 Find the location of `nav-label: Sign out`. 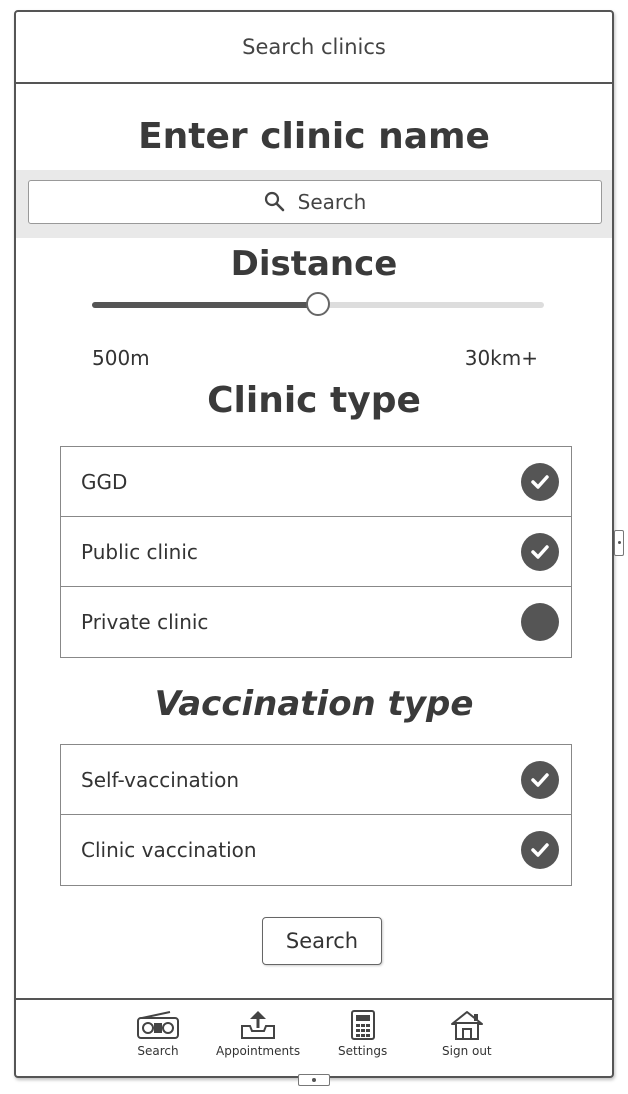

nav-label: Sign out is located at coordinates (467, 1051).